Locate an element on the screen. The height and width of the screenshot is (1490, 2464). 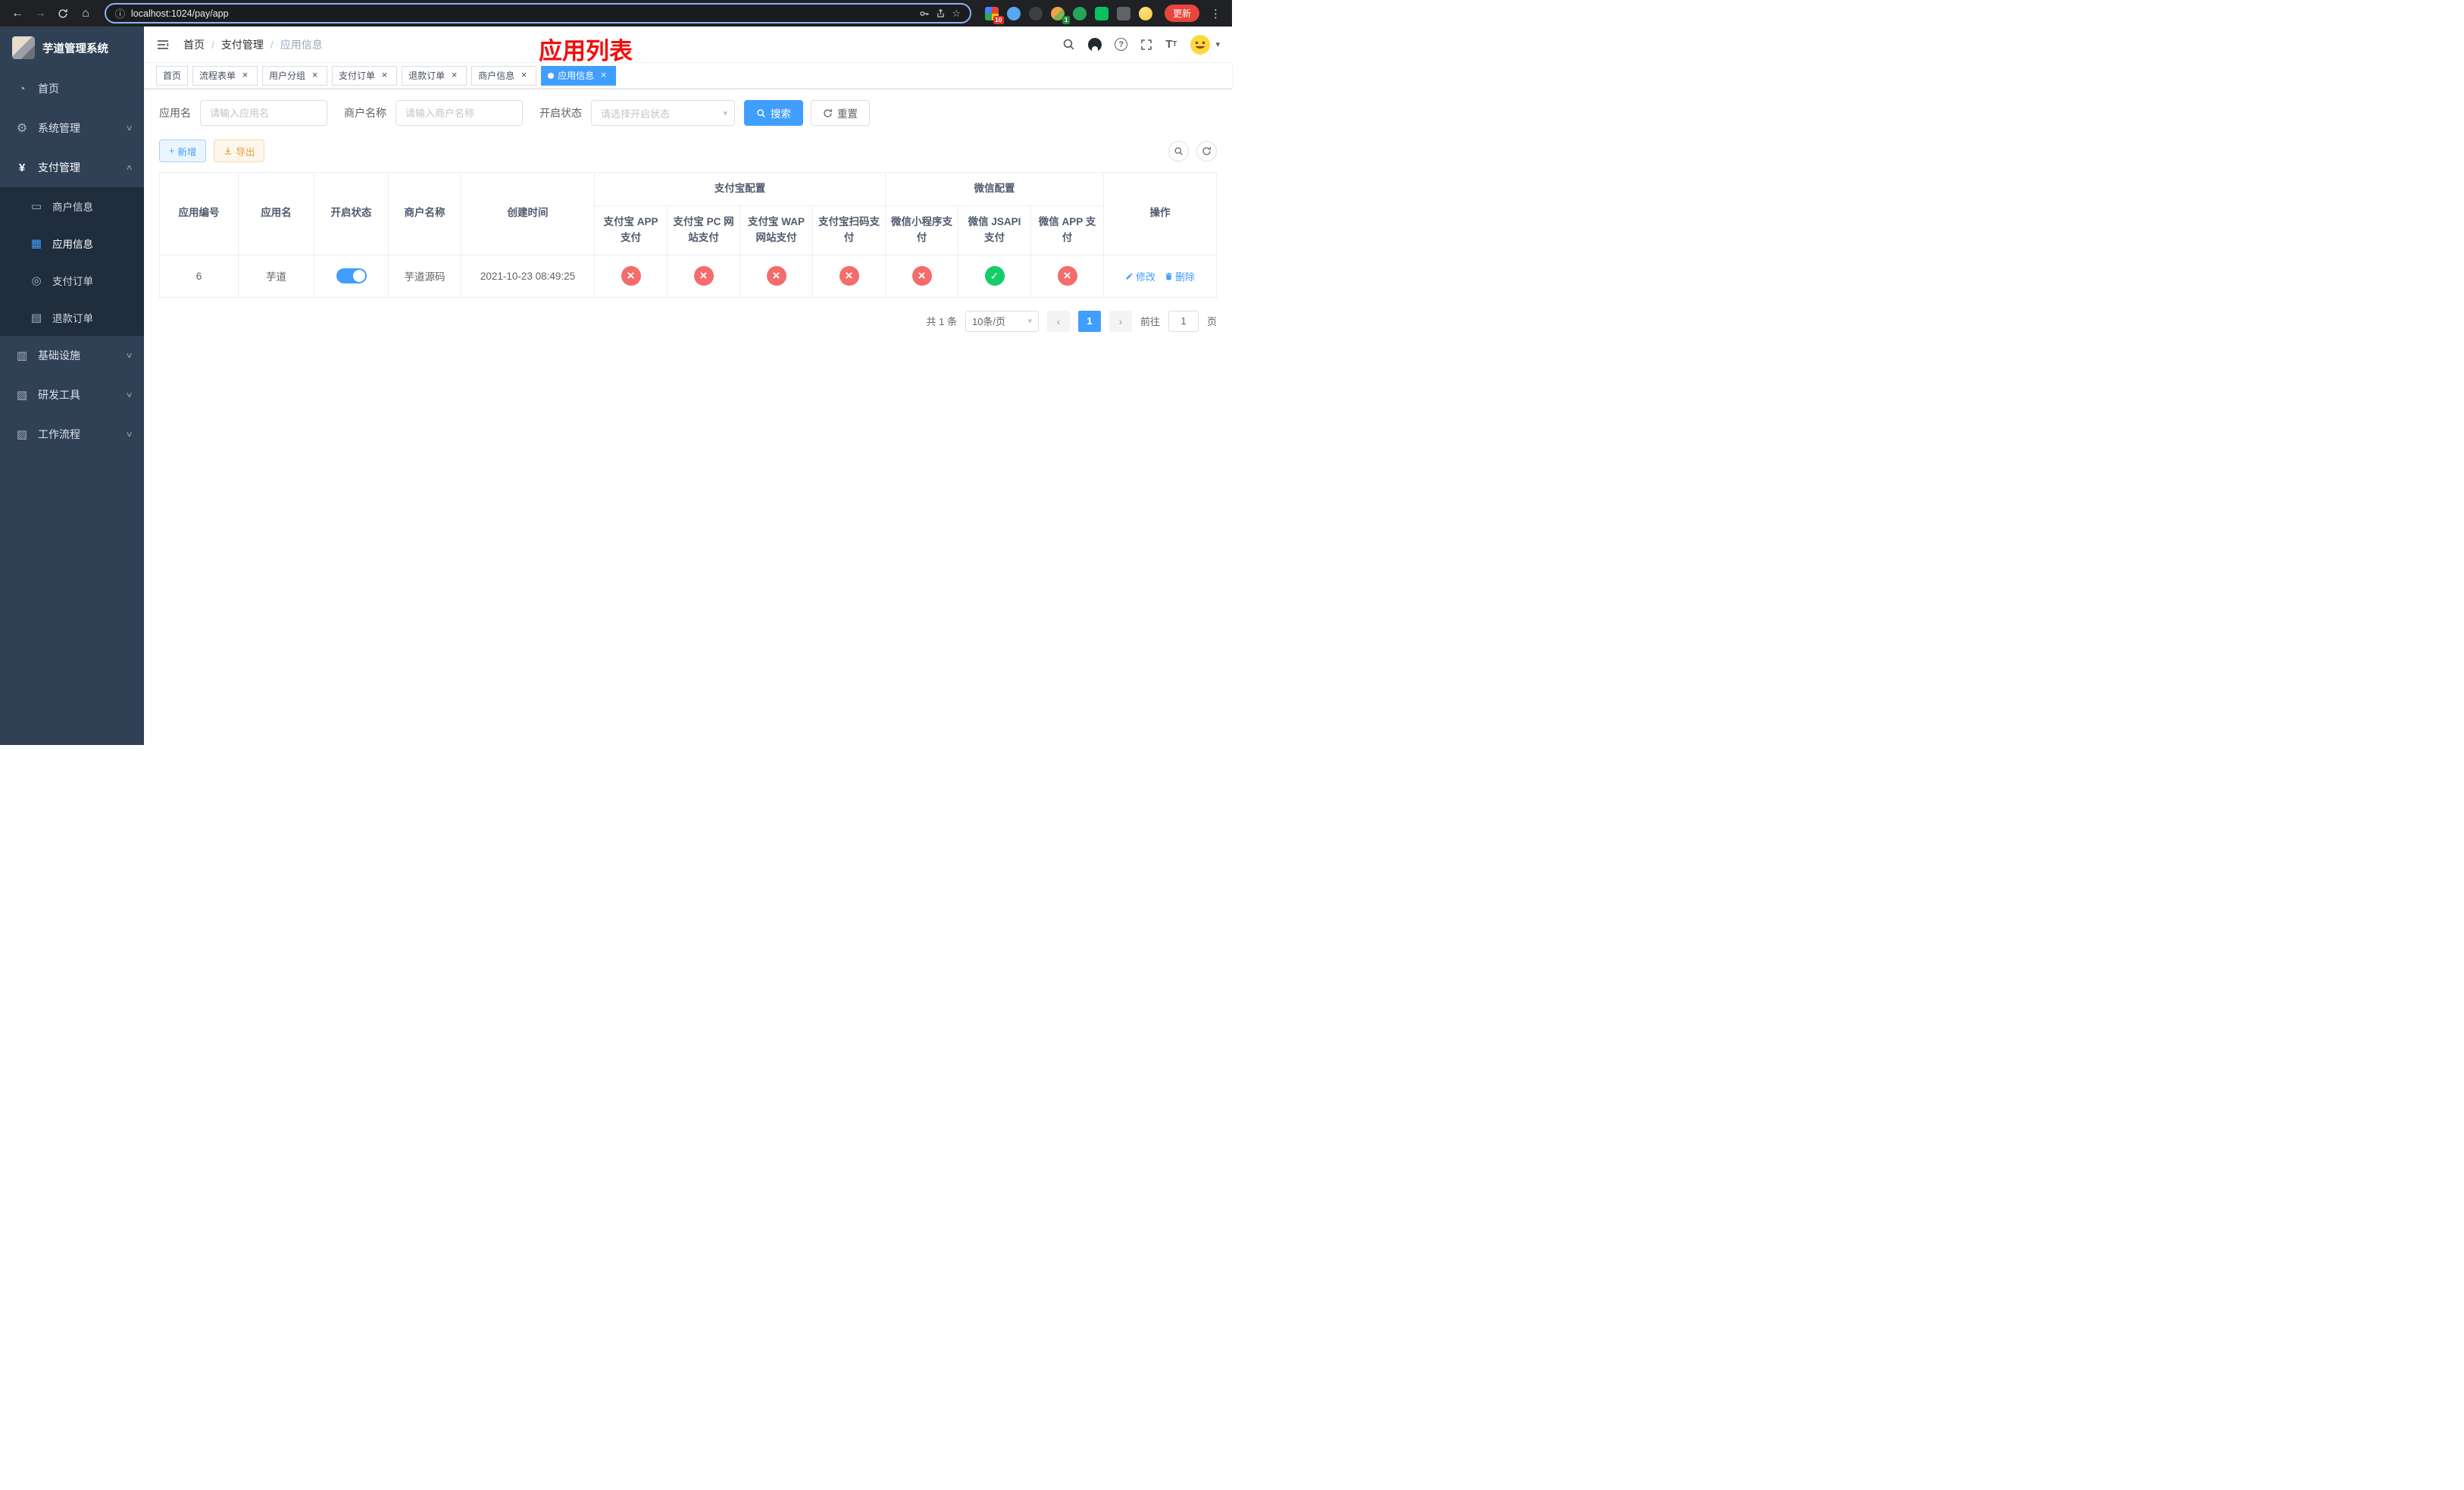
sidebar-item-home: 首页 is located at coordinates (72, 88).